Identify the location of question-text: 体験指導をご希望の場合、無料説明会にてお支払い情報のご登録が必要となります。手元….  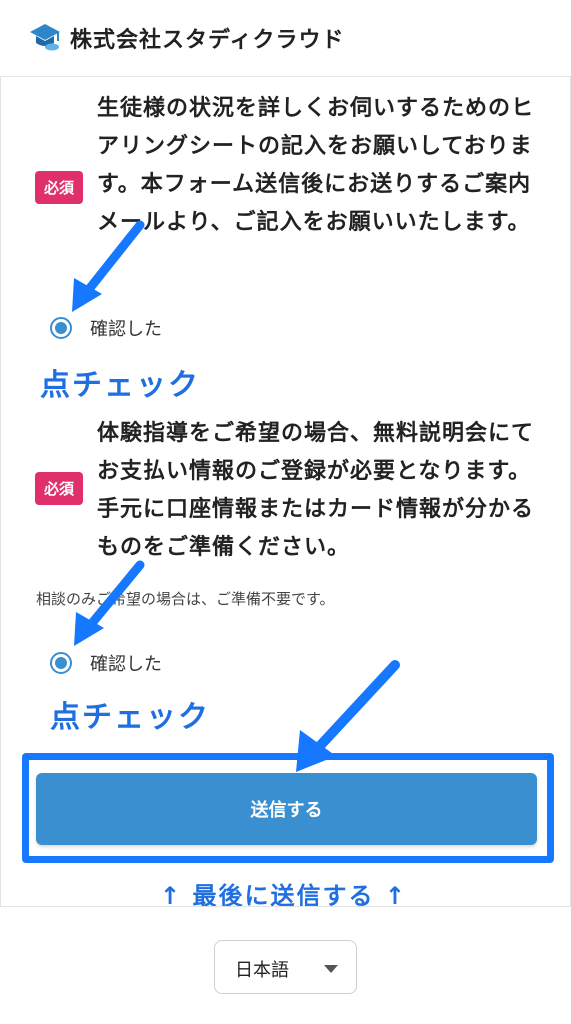
(316, 490).